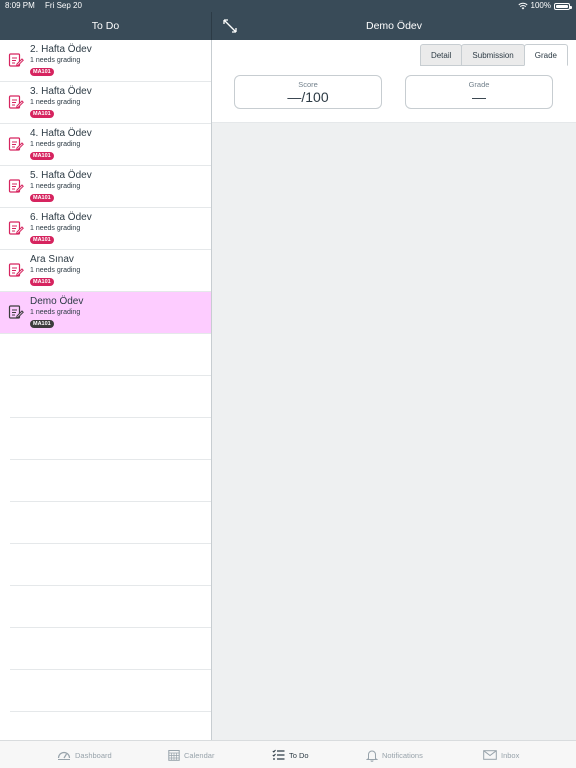 The image size is (576, 768). Describe the element at coordinates (105, 271) in the screenshot. I see `todo-item: Ara Sınav 1 needs grading MA101` at that location.